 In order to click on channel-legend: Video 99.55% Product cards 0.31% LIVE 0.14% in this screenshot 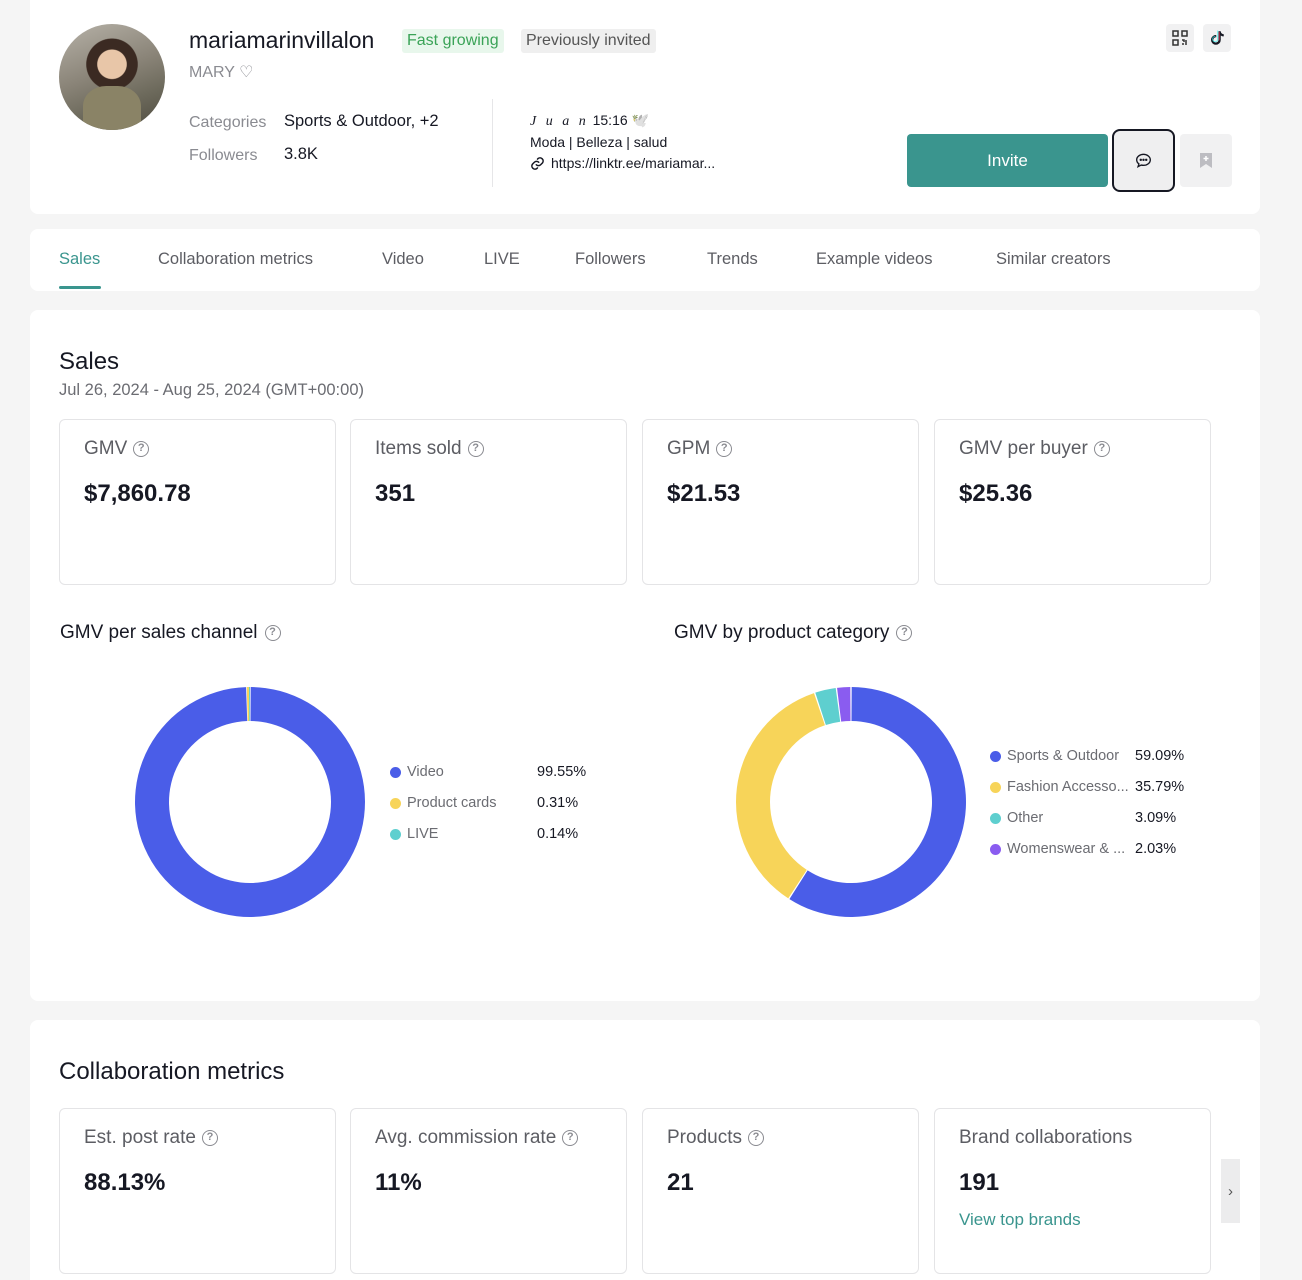, I will do `click(490, 807)`.